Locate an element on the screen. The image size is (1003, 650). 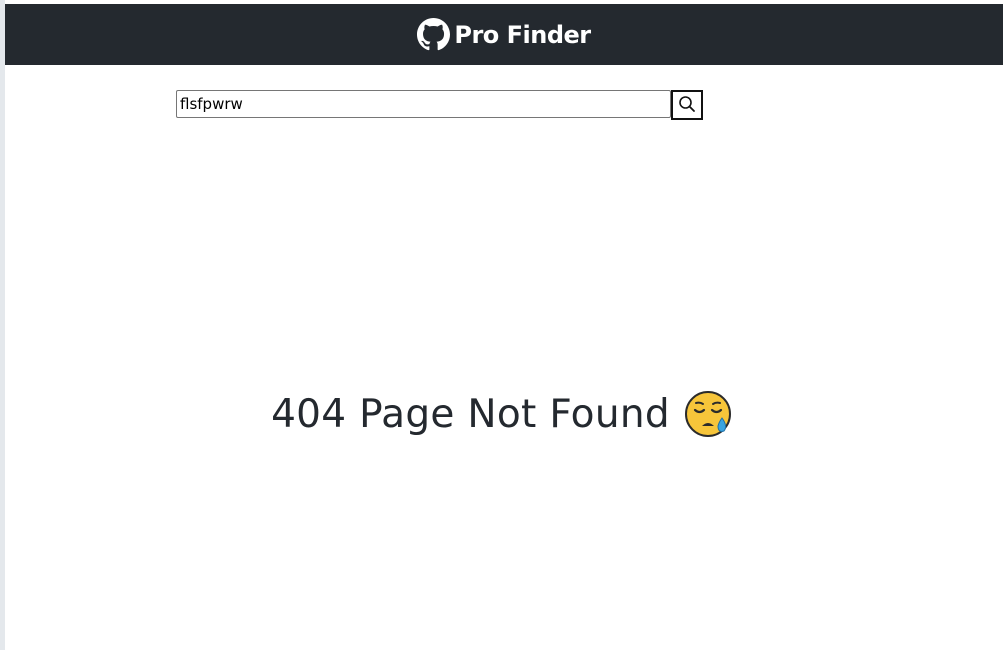
brand-link: Pro Finder is located at coordinates (504, 34).